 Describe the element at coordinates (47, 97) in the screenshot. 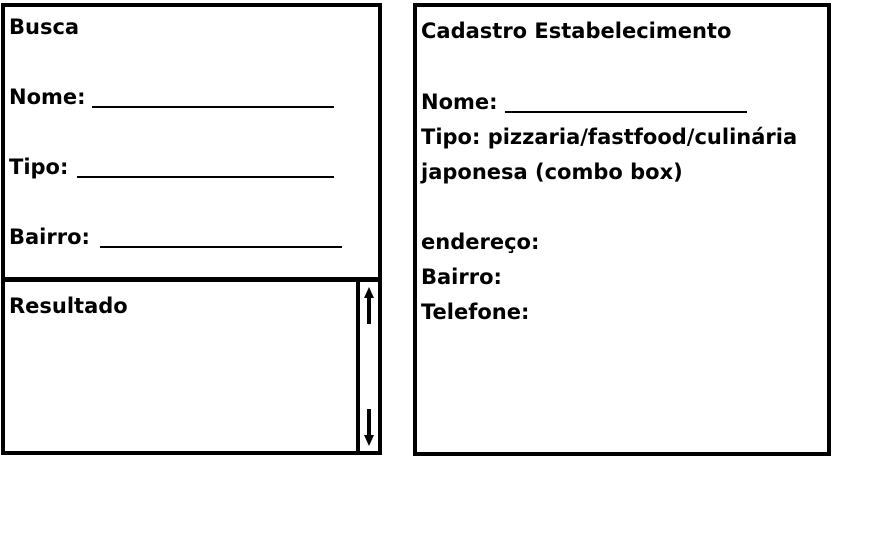

I see `busca-nome-label: Nome:` at that location.